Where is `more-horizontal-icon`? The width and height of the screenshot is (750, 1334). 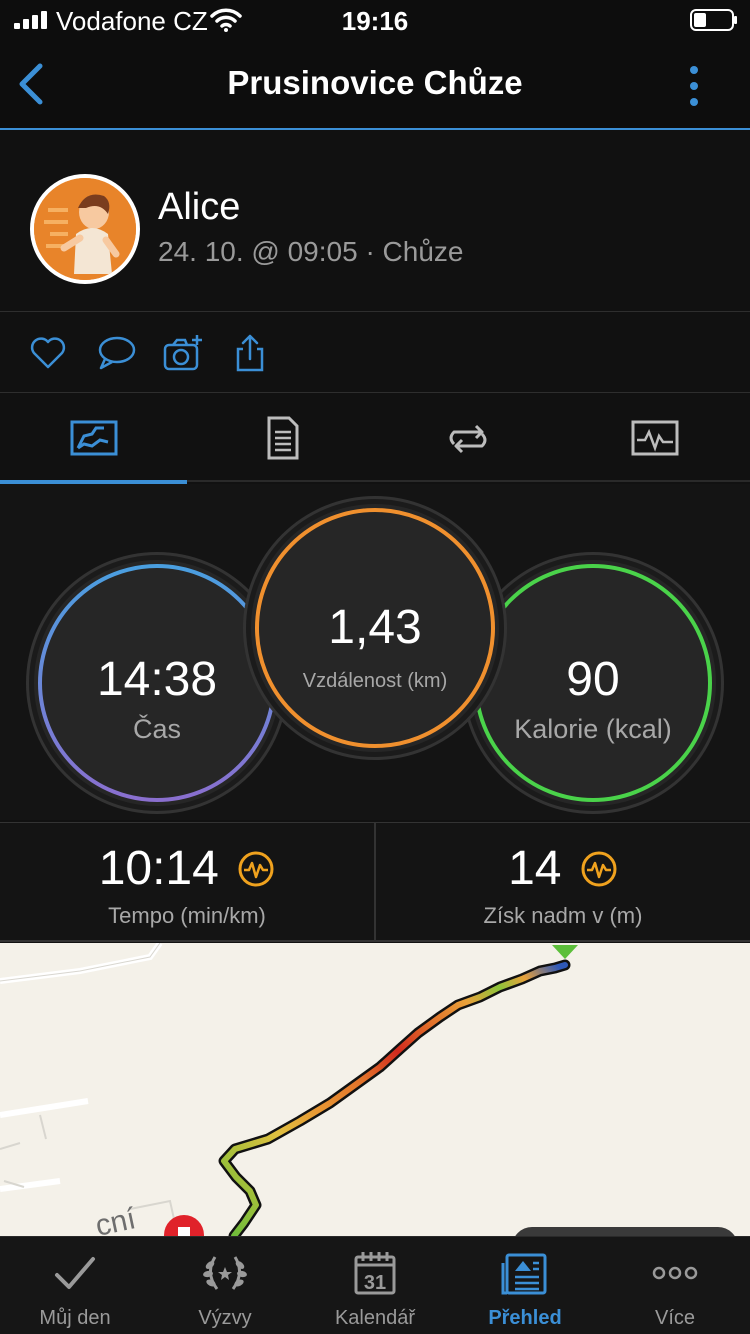 more-horizontal-icon is located at coordinates (675, 1273).